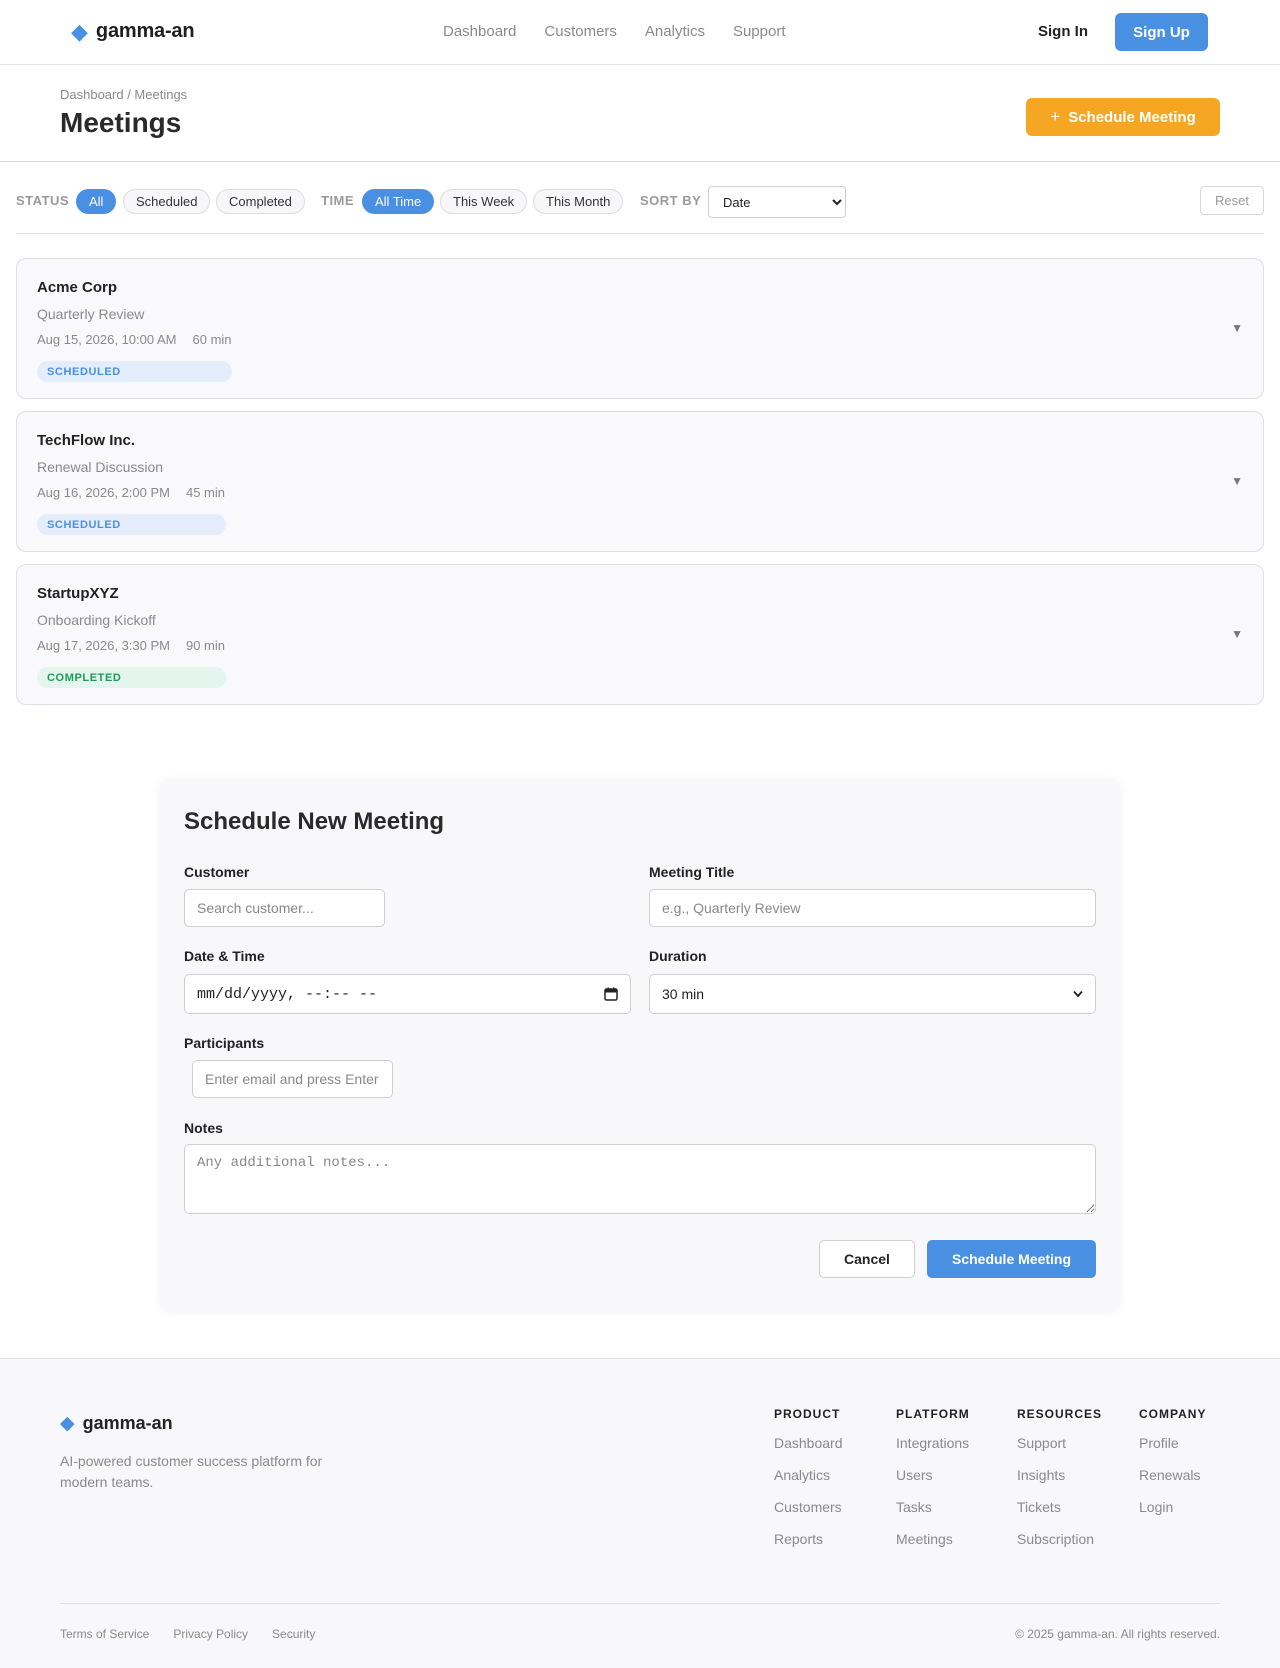  I want to click on reset-button: Reset, so click(1232, 200).